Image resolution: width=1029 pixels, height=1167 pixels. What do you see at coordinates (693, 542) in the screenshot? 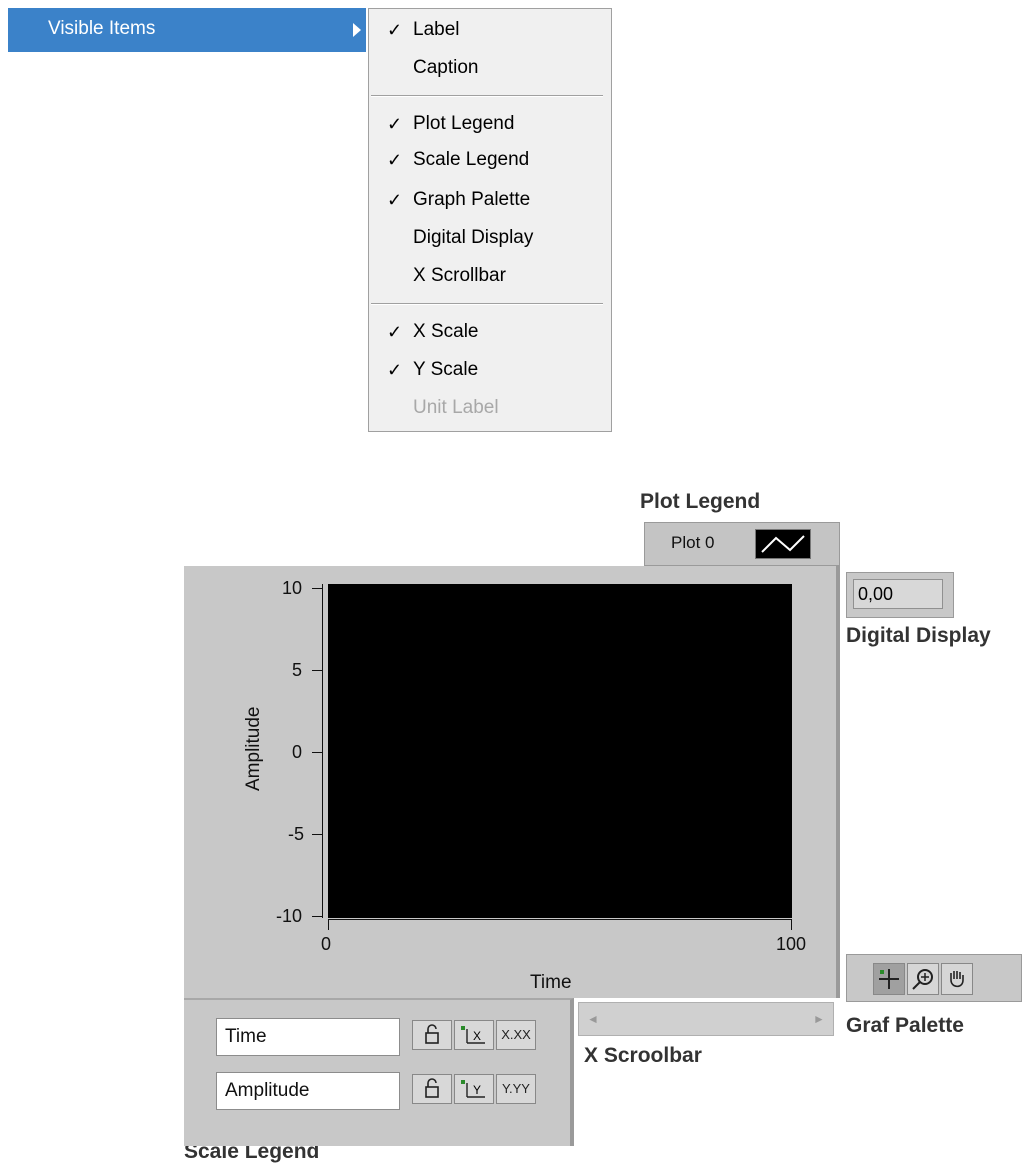
I see `plot-name: Plot 0` at bounding box center [693, 542].